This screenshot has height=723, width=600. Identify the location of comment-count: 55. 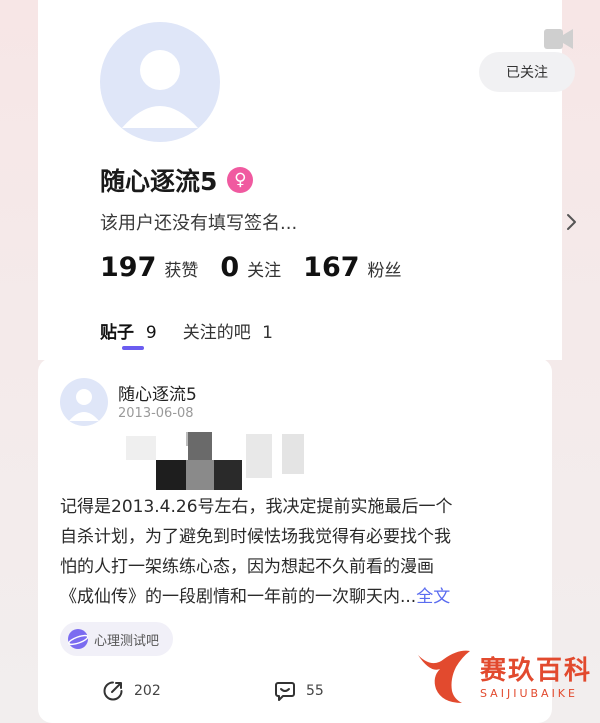
(315, 691).